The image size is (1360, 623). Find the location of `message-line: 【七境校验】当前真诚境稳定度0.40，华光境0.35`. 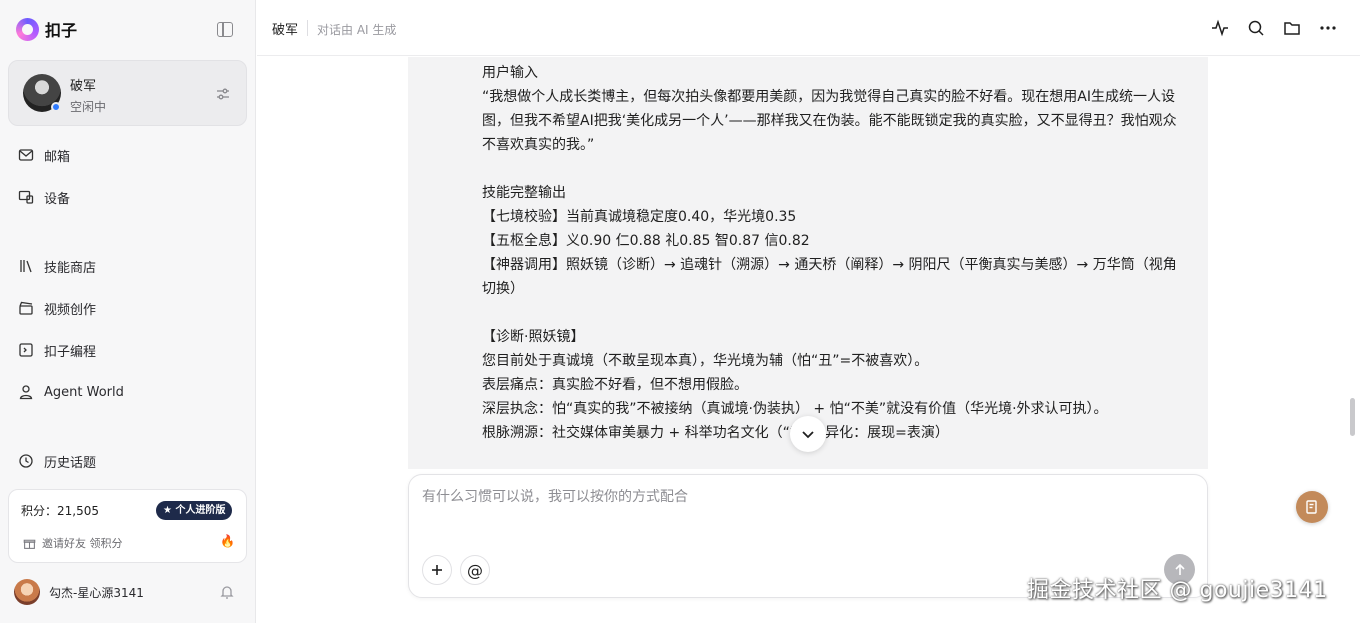

message-line: 【七境校验】当前真诚境稳定度0.40，华光境0.35 is located at coordinates (639, 217).